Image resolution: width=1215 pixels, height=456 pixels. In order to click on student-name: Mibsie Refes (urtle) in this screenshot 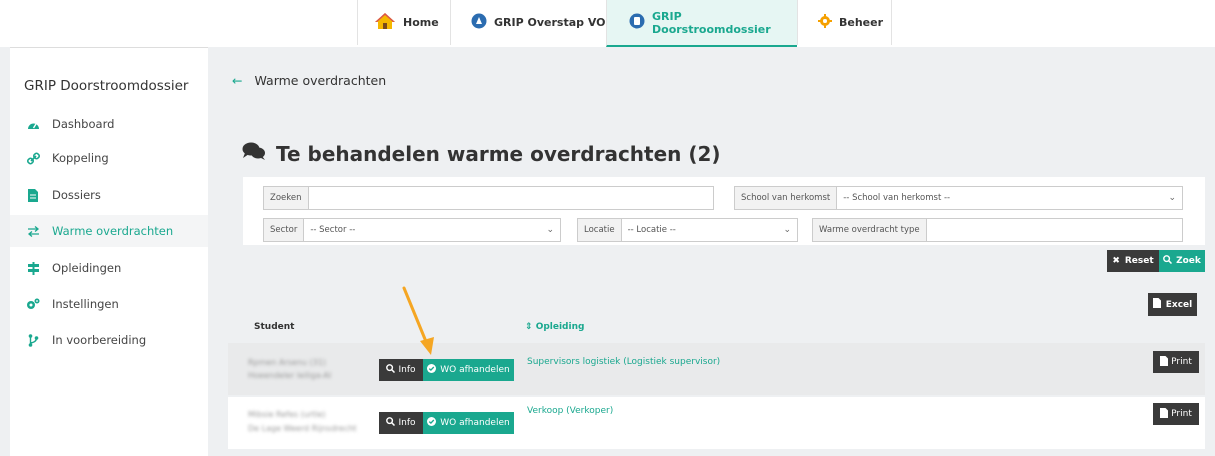, I will do `click(287, 414)`.